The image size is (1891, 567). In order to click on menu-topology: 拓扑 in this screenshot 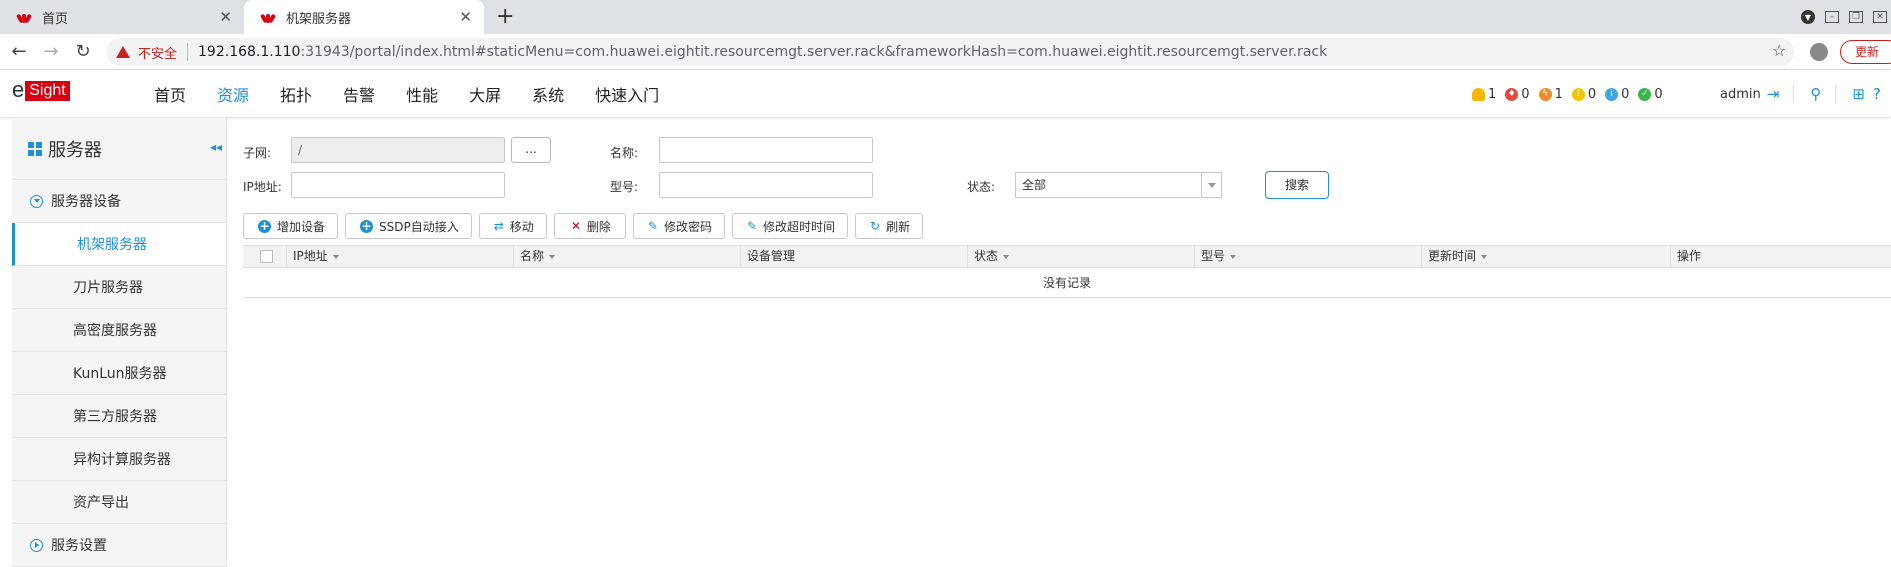, I will do `click(296, 94)`.